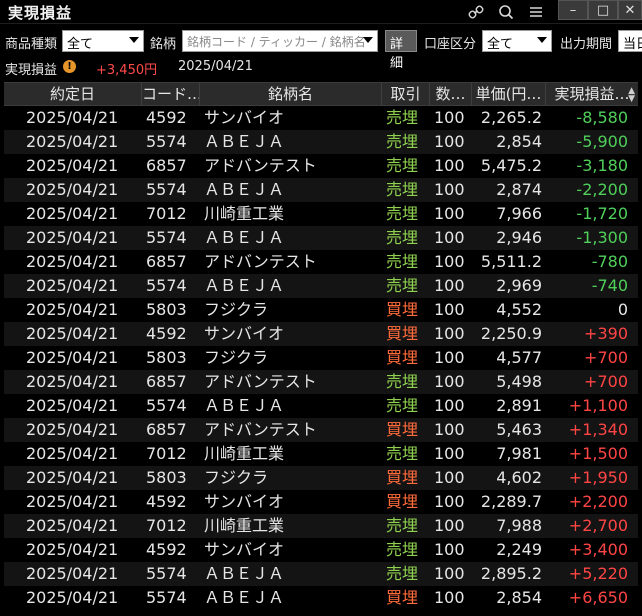 The height and width of the screenshot is (616, 642). I want to click on table-row: 2025/04/21 5574 ＡＢＥＪＡ 売埋 100 2,874 -2,200, so click(321, 190).